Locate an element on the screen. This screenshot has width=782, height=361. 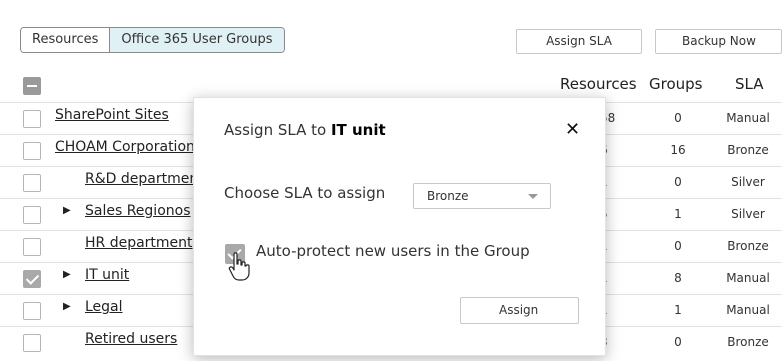
group-name-link: HR department is located at coordinates (139, 243).